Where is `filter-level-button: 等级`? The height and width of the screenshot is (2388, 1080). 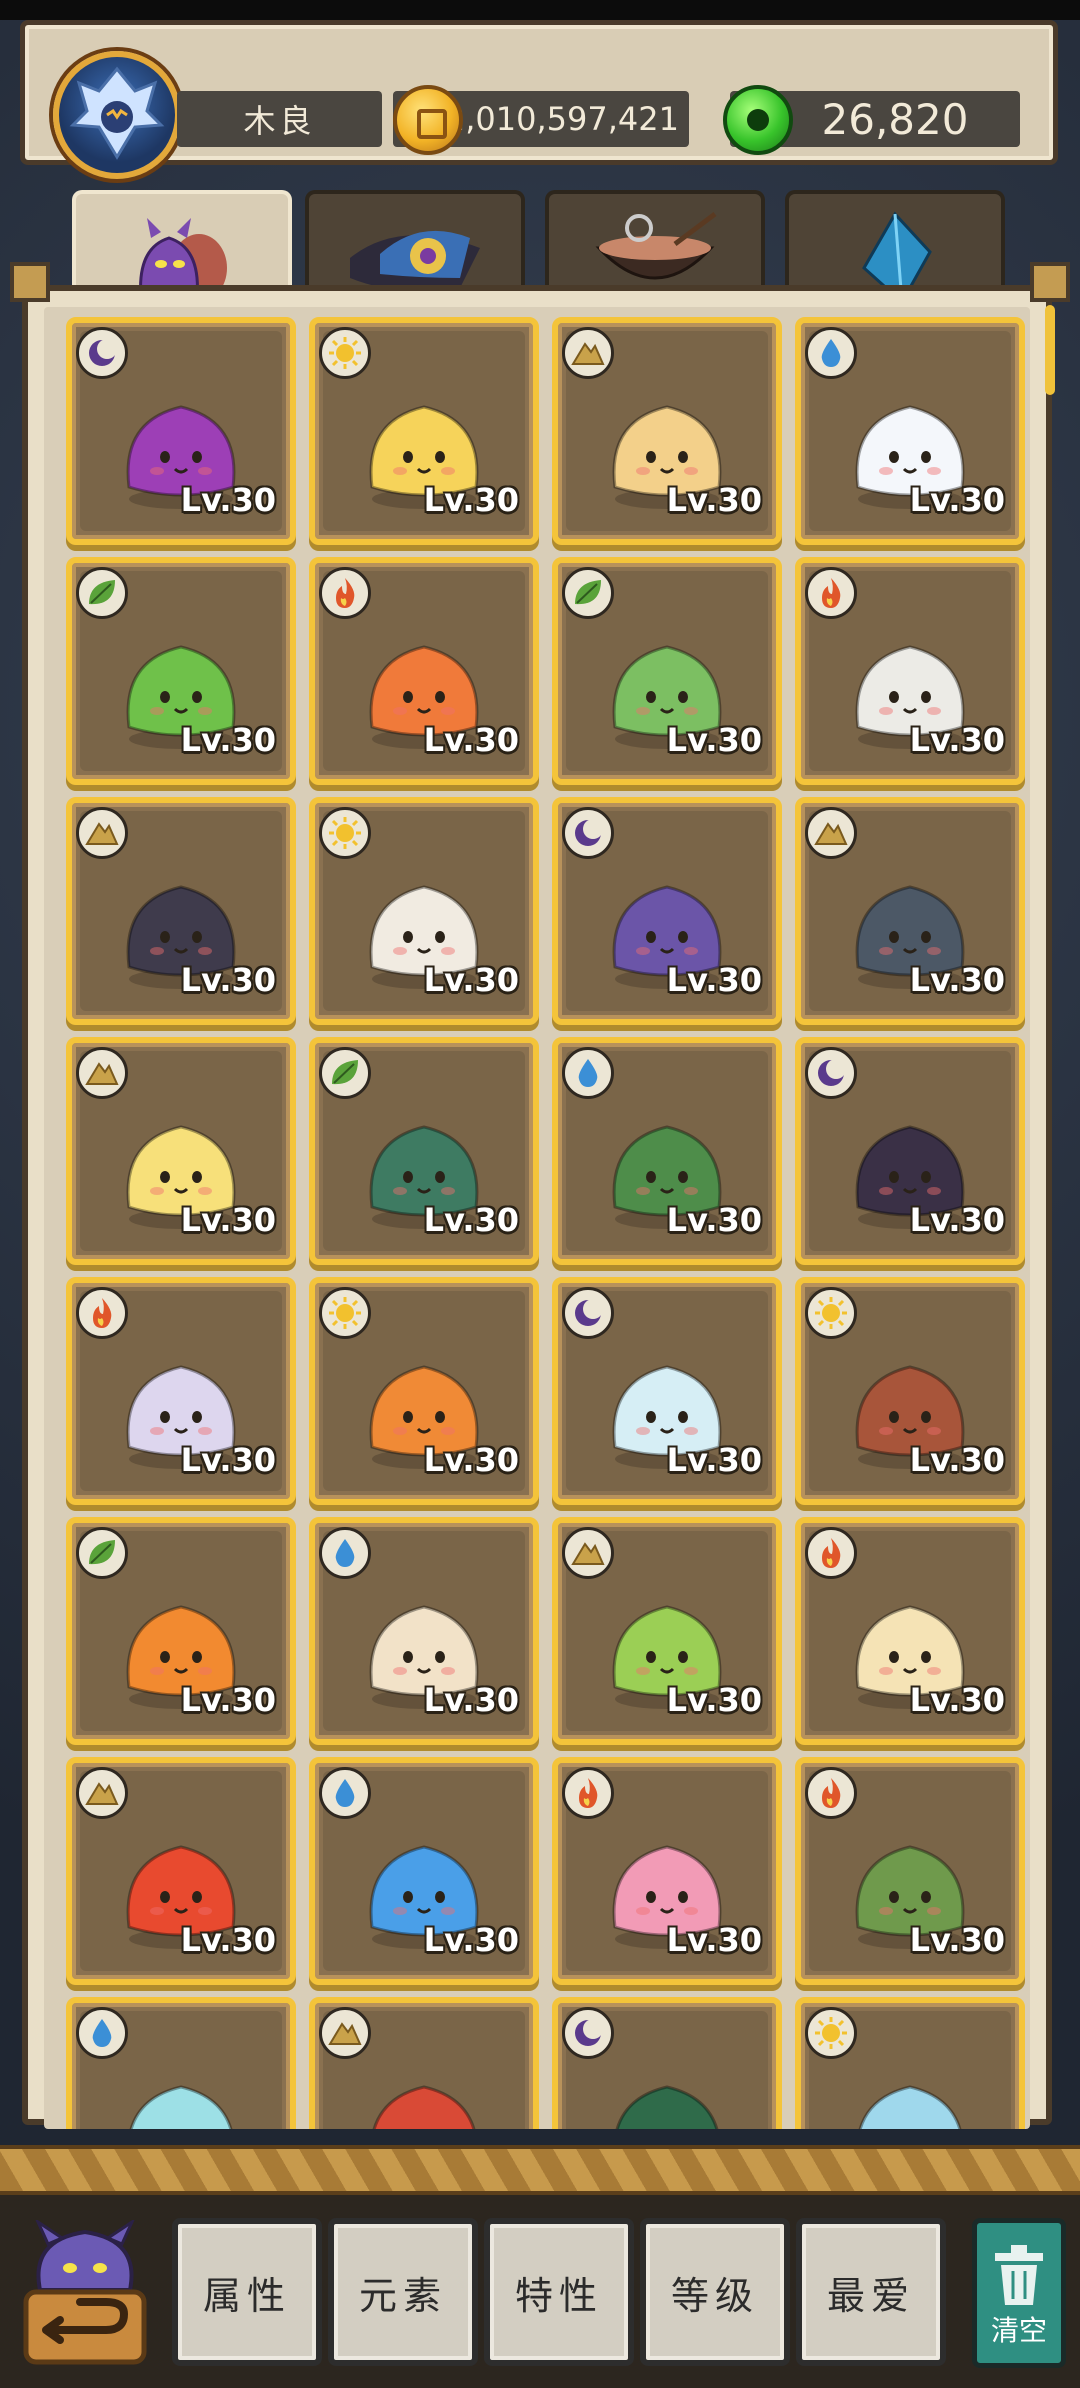 filter-level-button: 等级 is located at coordinates (715, 2292).